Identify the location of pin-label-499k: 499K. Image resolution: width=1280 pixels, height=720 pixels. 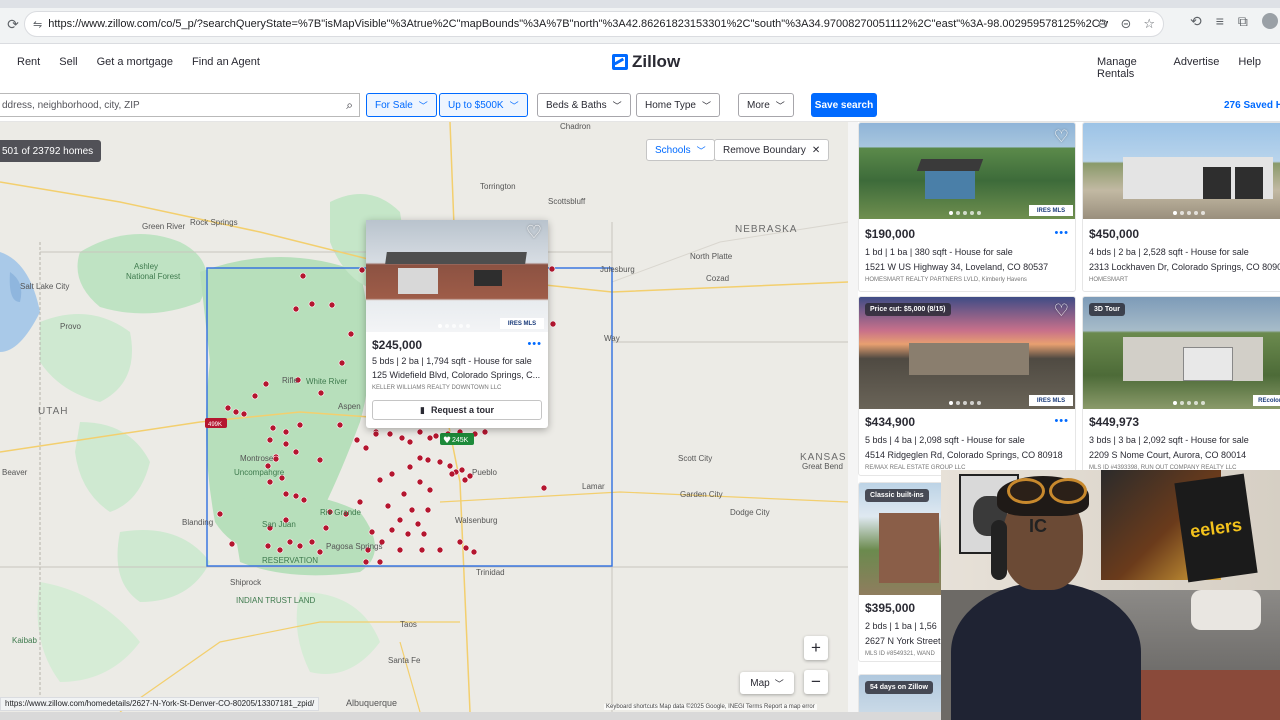
(215, 425).